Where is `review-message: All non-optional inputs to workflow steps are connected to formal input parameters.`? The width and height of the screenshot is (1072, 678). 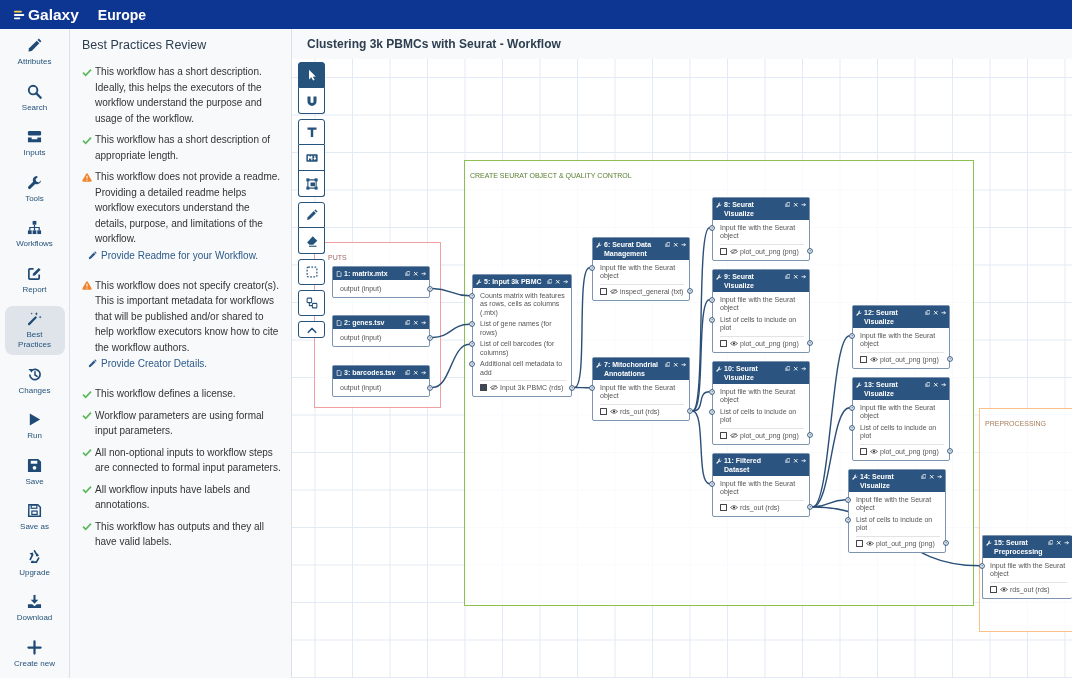 review-message: All non-optional inputs to workflow steps are connected to formal input parameters. is located at coordinates (188, 460).